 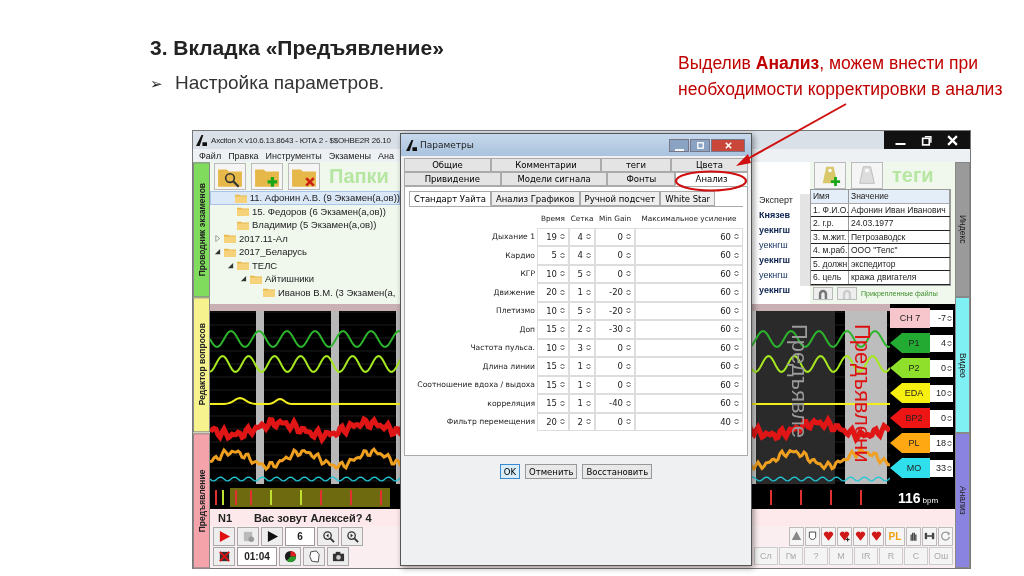 What do you see at coordinates (551, 471) in the screenshot?
I see `dialog-button: Отменить` at bounding box center [551, 471].